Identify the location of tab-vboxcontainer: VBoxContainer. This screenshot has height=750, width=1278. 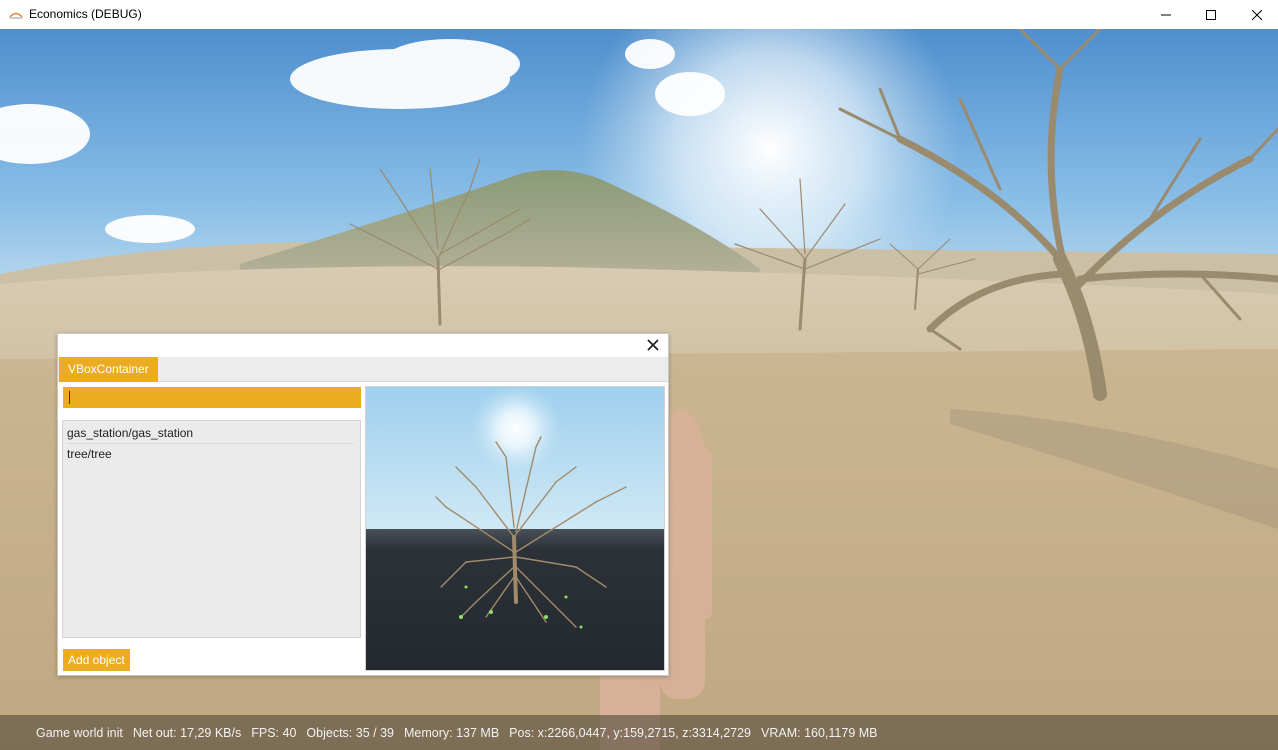
(108, 369).